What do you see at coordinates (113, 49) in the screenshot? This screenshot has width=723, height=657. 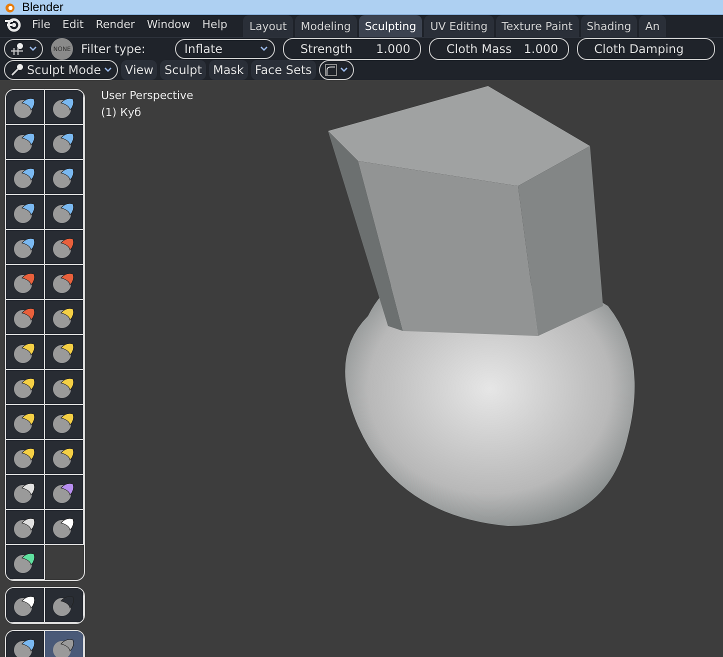 I see `filter-type-label: Filter type:` at bounding box center [113, 49].